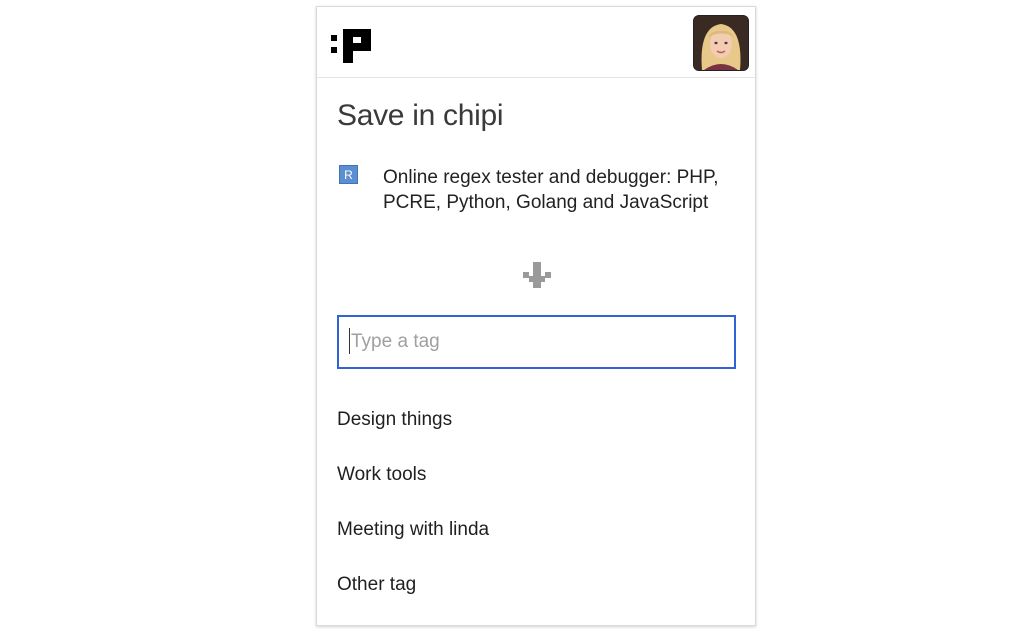 Image resolution: width=1020 pixels, height=638 pixels. Describe the element at coordinates (420, 115) in the screenshot. I see `page-title: Save in chipi` at that location.